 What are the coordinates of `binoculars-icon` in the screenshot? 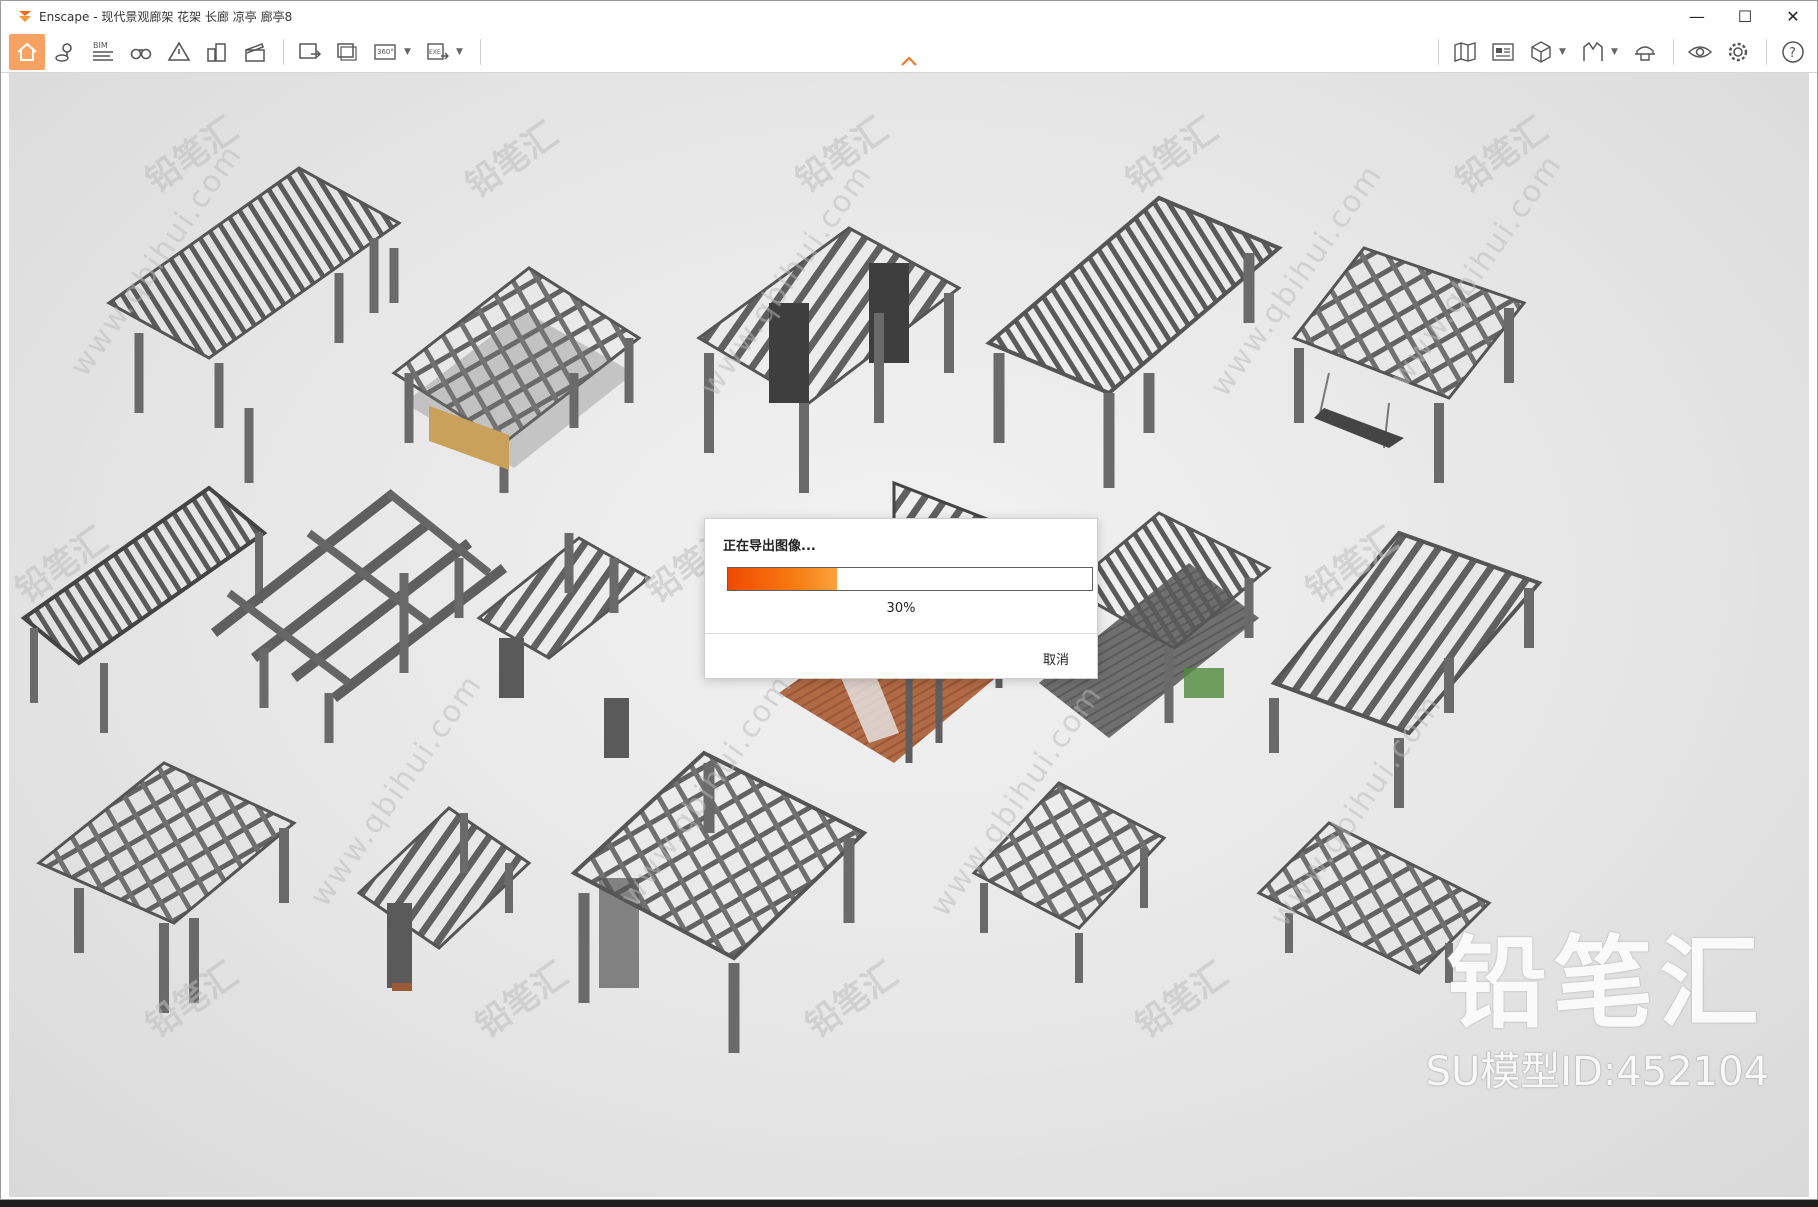 It's located at (141, 53).